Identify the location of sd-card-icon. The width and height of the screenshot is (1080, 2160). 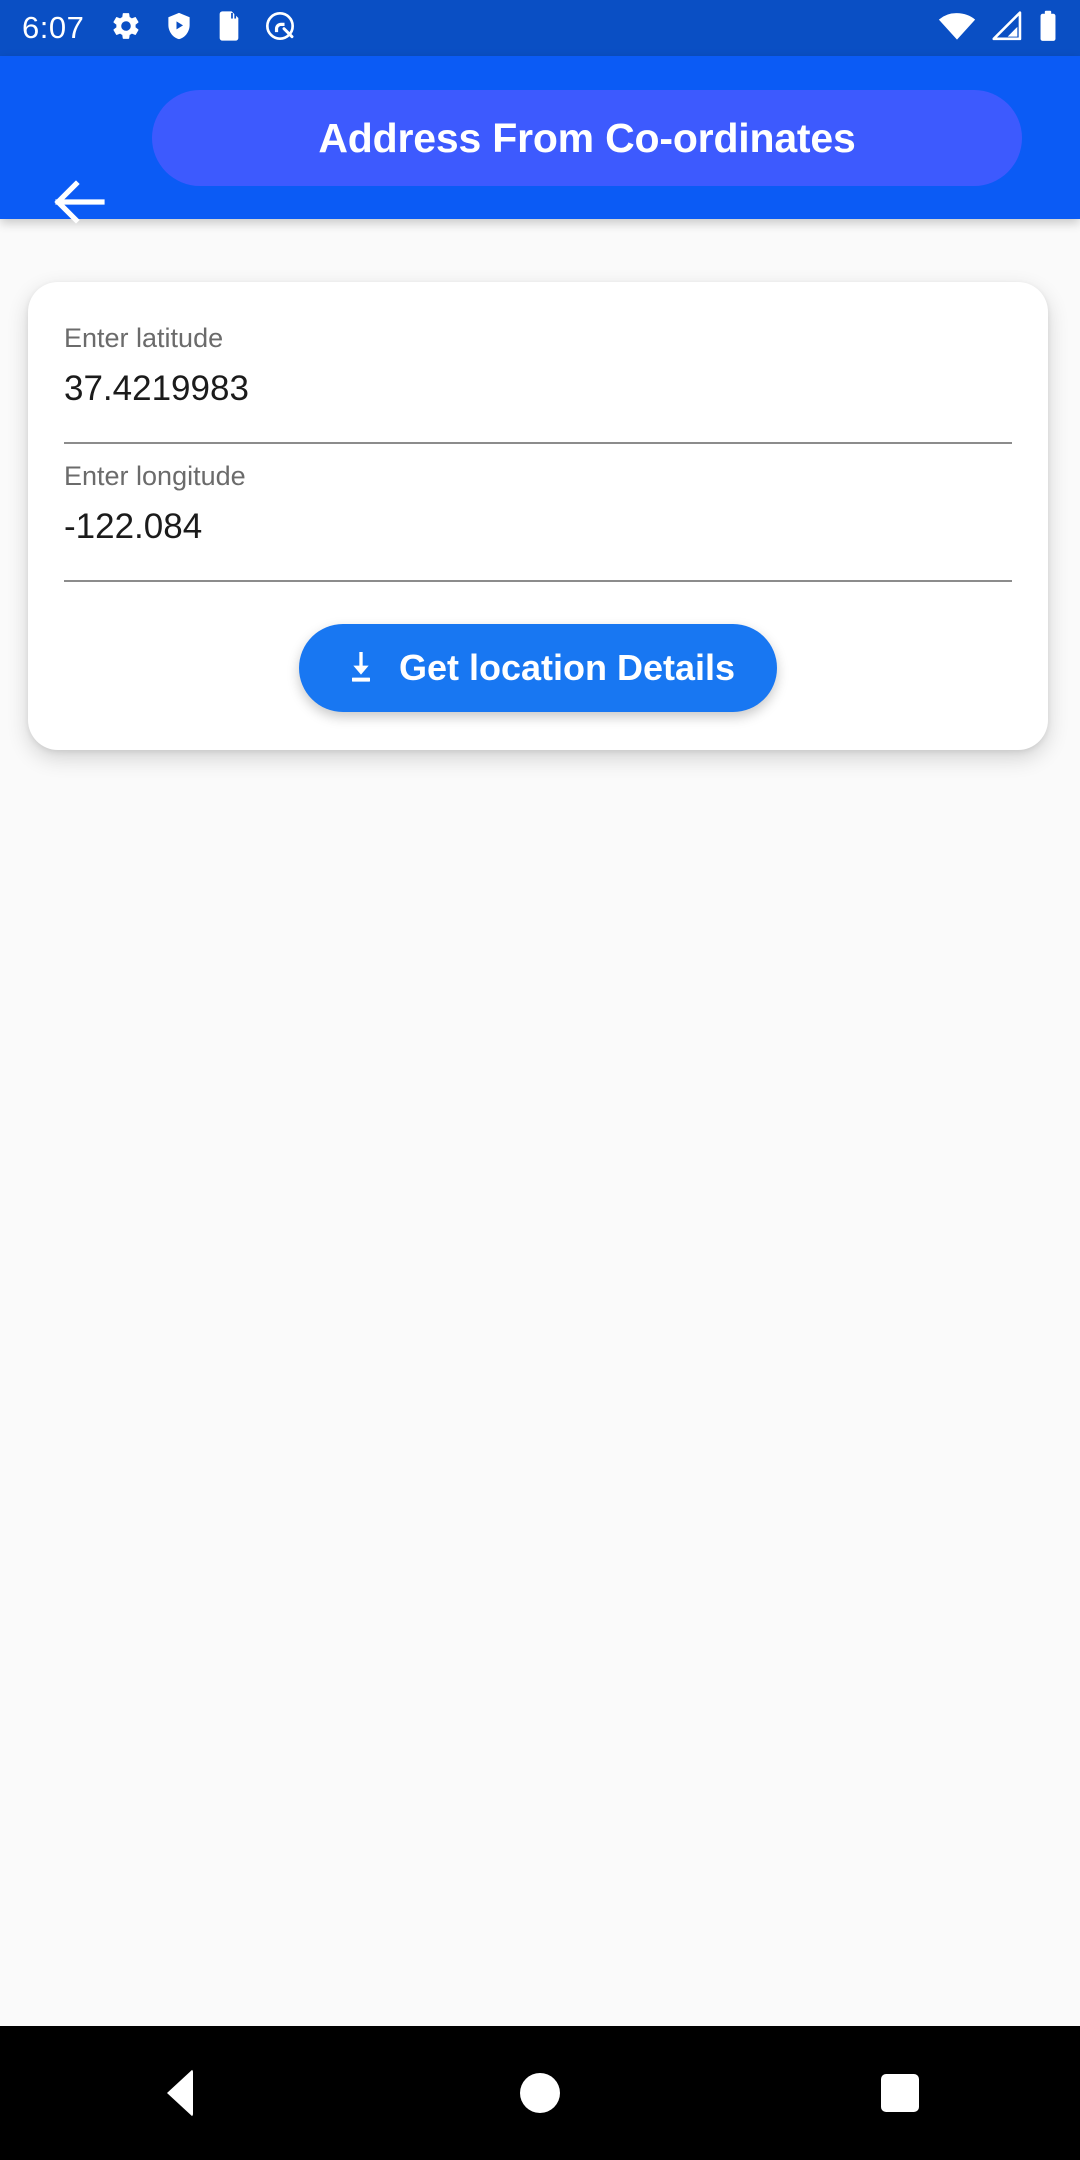
(229, 28).